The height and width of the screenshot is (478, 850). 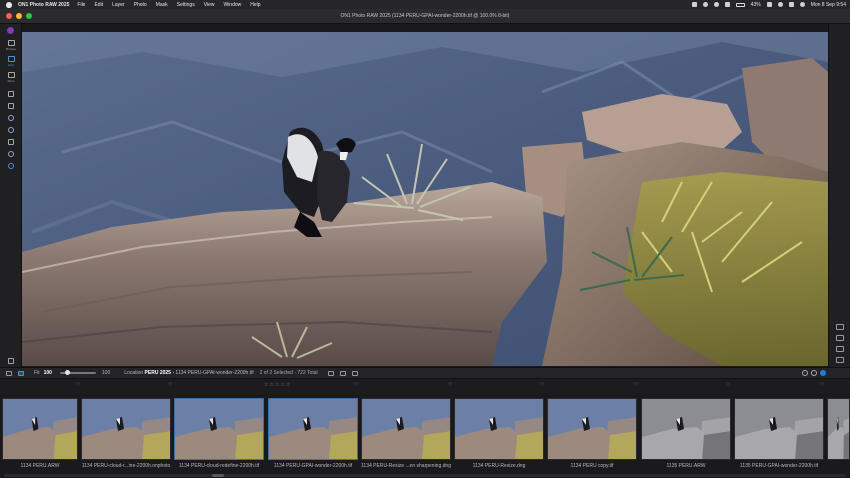 What do you see at coordinates (823, 373) in the screenshot?
I see `sync-icon` at bounding box center [823, 373].